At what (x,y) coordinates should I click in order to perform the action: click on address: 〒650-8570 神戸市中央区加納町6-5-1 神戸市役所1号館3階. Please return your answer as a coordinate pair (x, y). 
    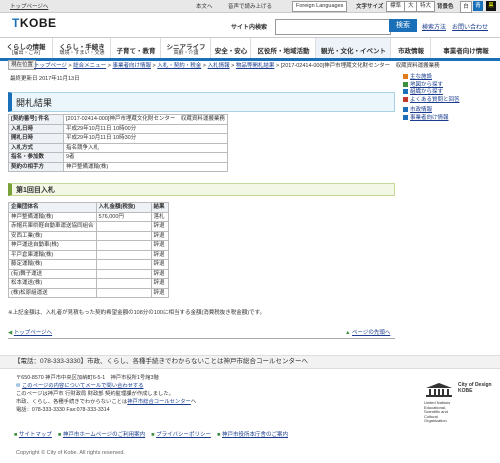
    Looking at the image, I should click on (87, 378).